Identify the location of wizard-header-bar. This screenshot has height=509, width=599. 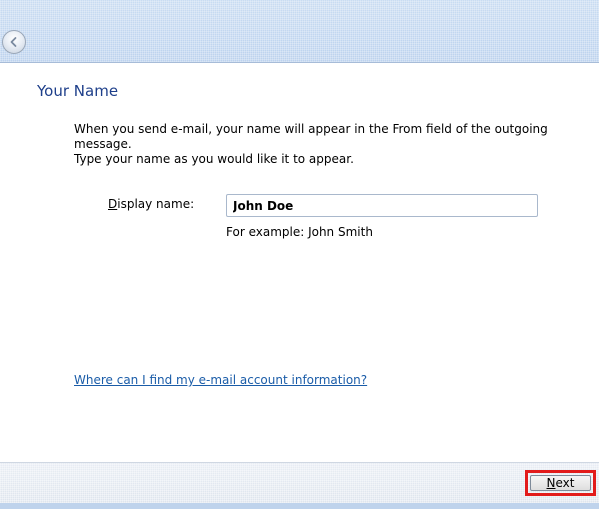
(299, 31).